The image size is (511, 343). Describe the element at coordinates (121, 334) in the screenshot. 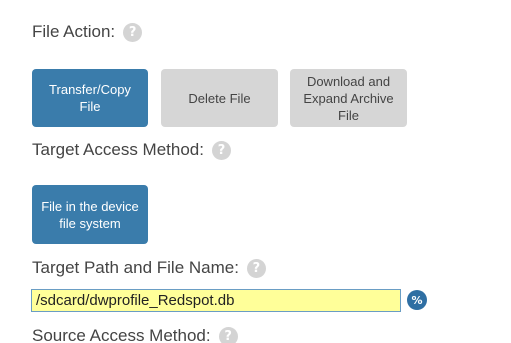

I see `source-access-label: Source Access Method:` at that location.